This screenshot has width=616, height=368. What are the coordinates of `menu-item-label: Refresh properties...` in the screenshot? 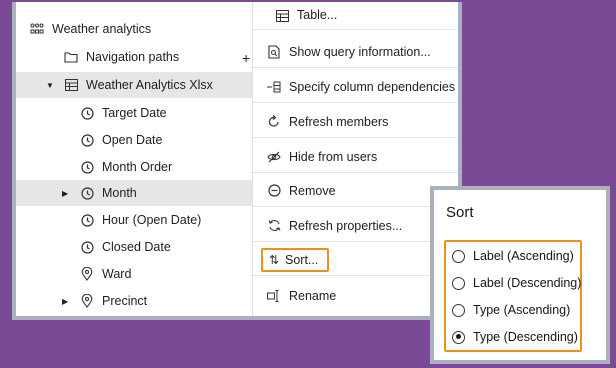 It's located at (346, 225).